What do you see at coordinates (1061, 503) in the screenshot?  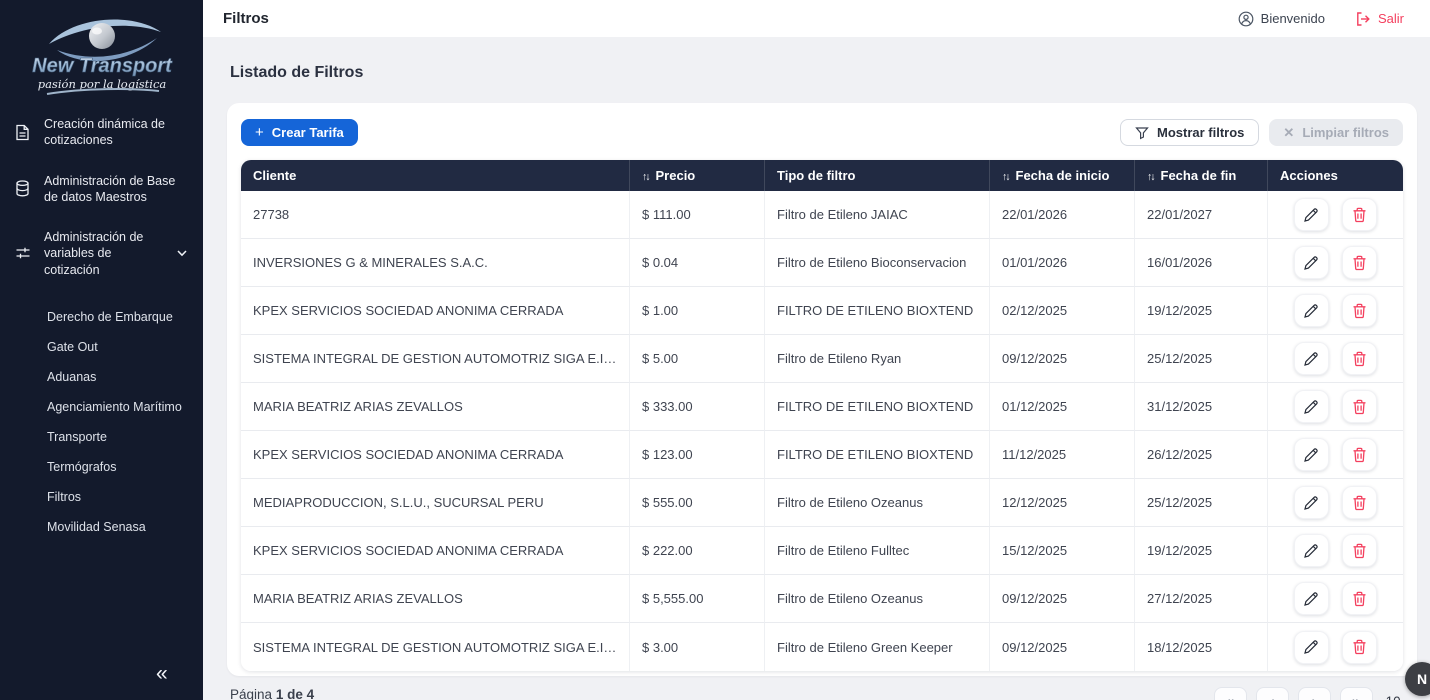 I see `cell-fecha-inicio: 12/12/2025` at bounding box center [1061, 503].